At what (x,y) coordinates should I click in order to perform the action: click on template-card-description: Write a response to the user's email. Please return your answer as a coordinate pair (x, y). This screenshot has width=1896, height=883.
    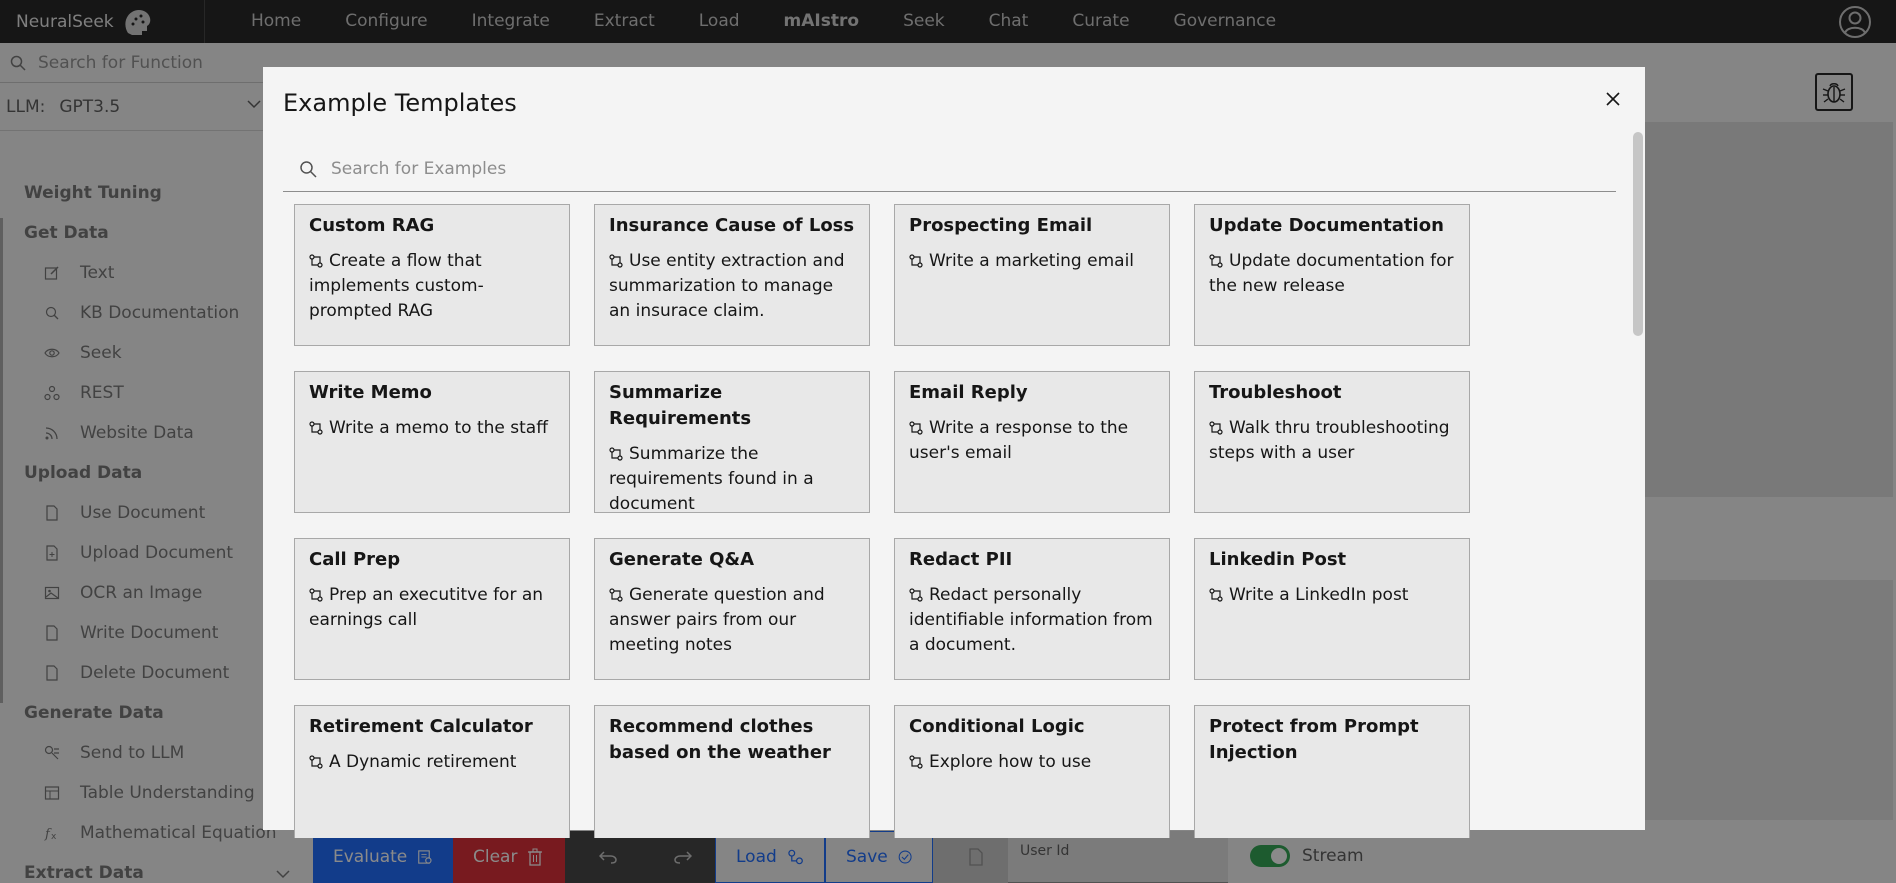
    Looking at the image, I should click on (1032, 441).